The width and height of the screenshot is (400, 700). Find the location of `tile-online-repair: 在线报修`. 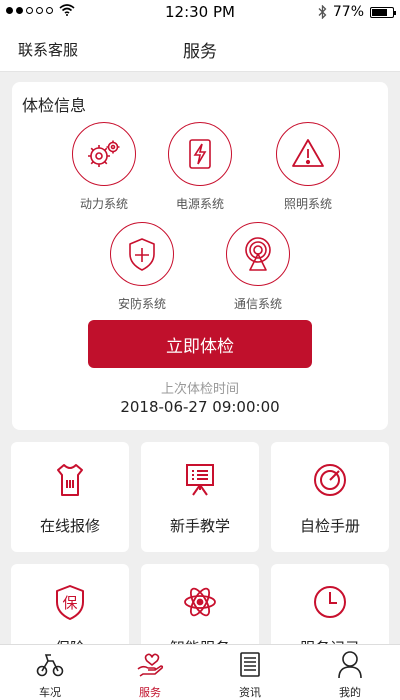

tile-online-repair: 在线报修 is located at coordinates (70, 497).